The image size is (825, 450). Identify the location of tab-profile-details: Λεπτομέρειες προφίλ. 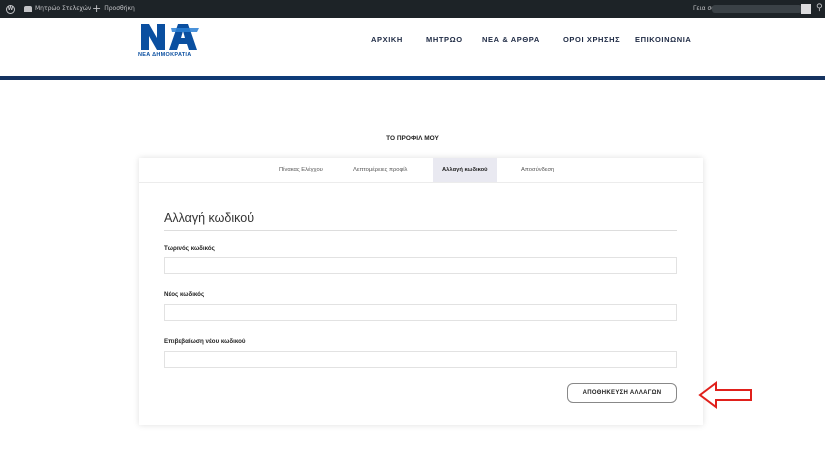
(380, 170).